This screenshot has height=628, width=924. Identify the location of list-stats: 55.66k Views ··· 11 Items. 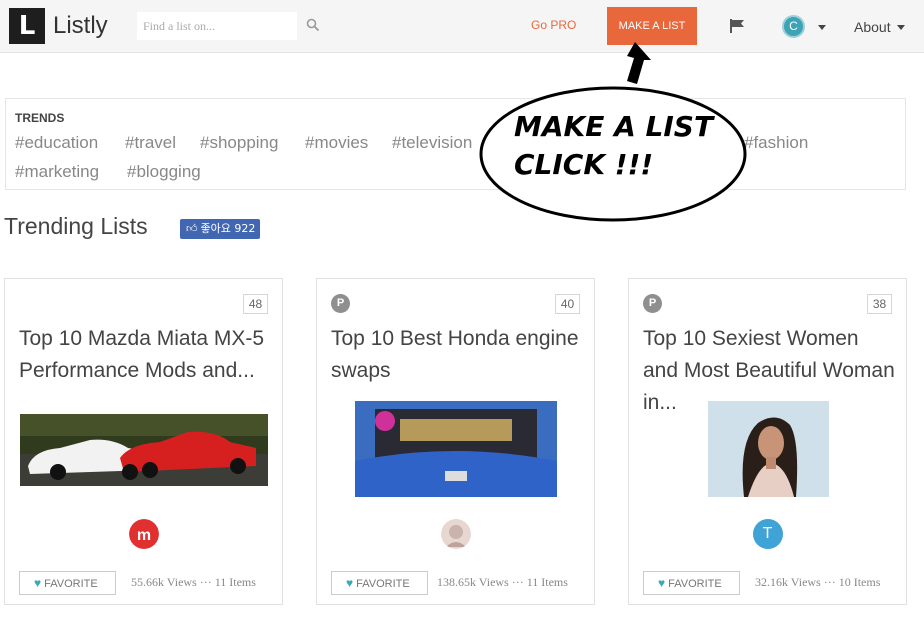
(193, 582).